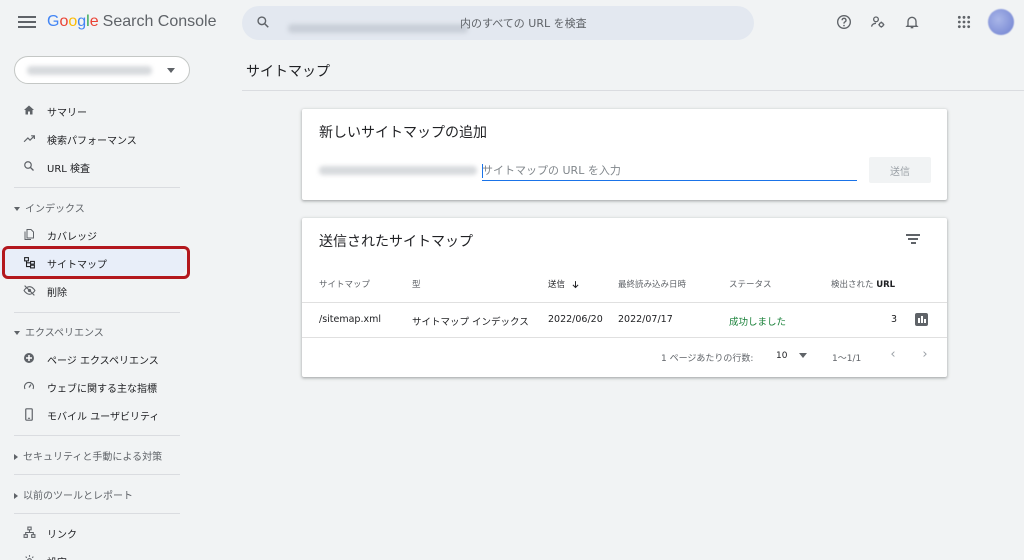 The width and height of the screenshot is (1024, 560). Describe the element at coordinates (103, 417) in the screenshot. I see `sidebar-item-label: モバイル ユーザビリティ` at that location.